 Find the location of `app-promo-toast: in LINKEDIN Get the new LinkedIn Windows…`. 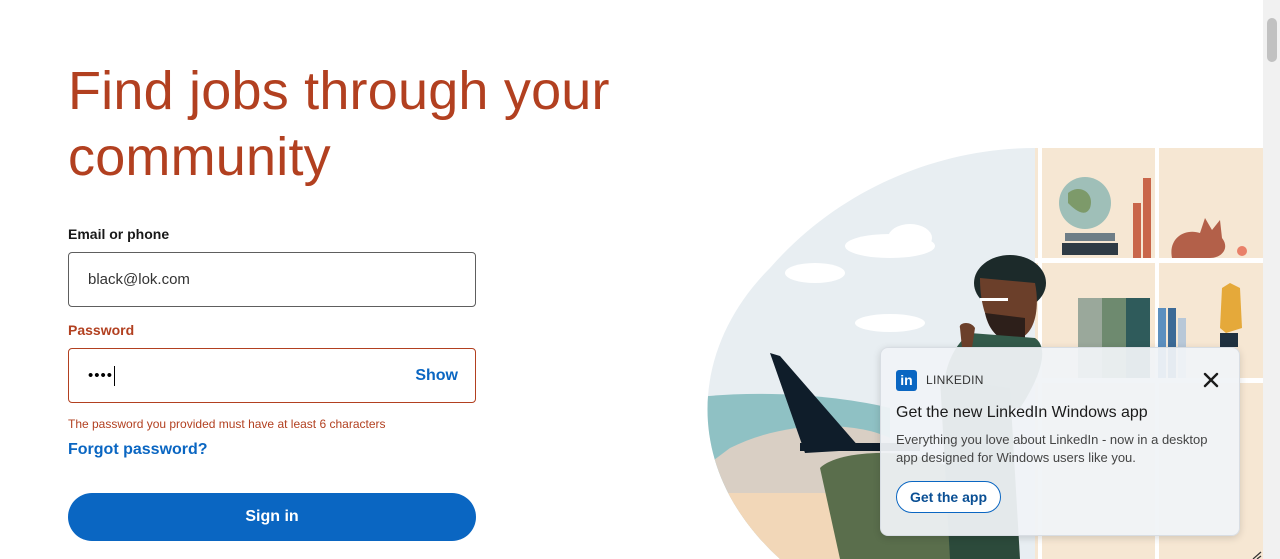

app-promo-toast: in LINKEDIN Get the new LinkedIn Windows… is located at coordinates (1060, 441).